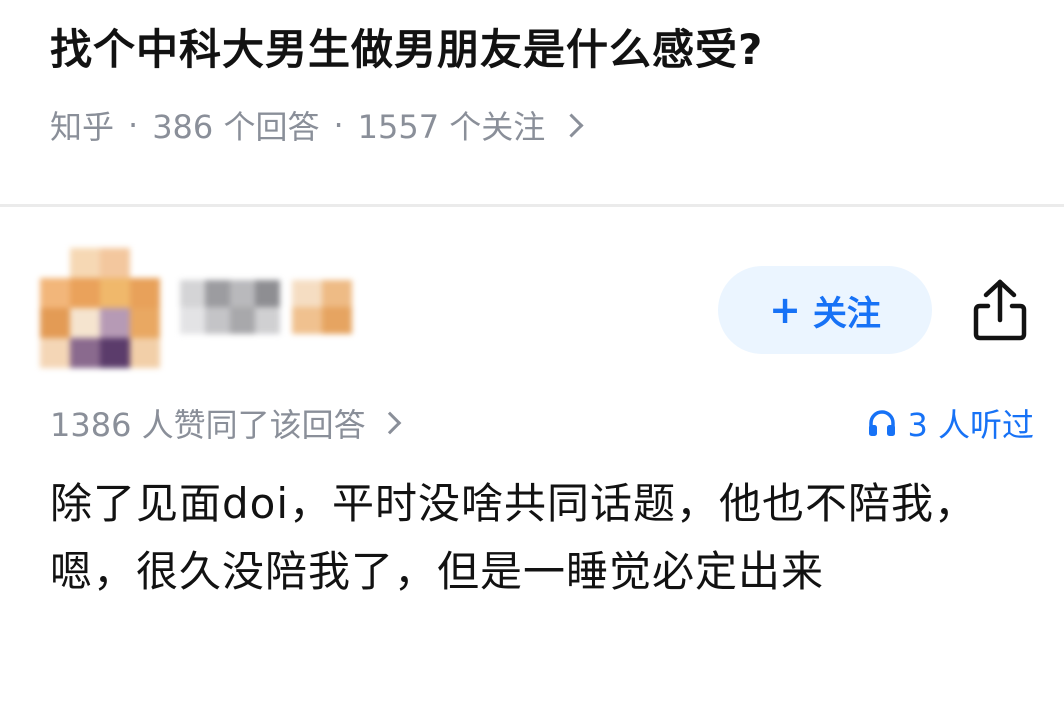 The height and width of the screenshot is (706, 1064). I want to click on votes-link: 1386 人赞同了该回答, so click(225, 423).